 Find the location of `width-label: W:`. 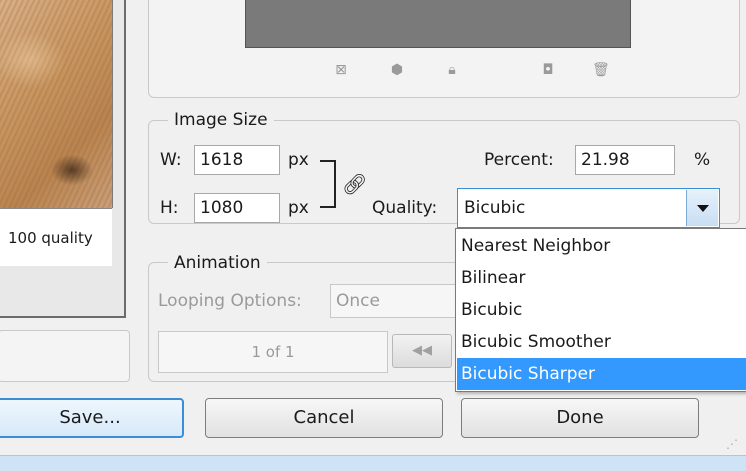

width-label: W: is located at coordinates (171, 160).